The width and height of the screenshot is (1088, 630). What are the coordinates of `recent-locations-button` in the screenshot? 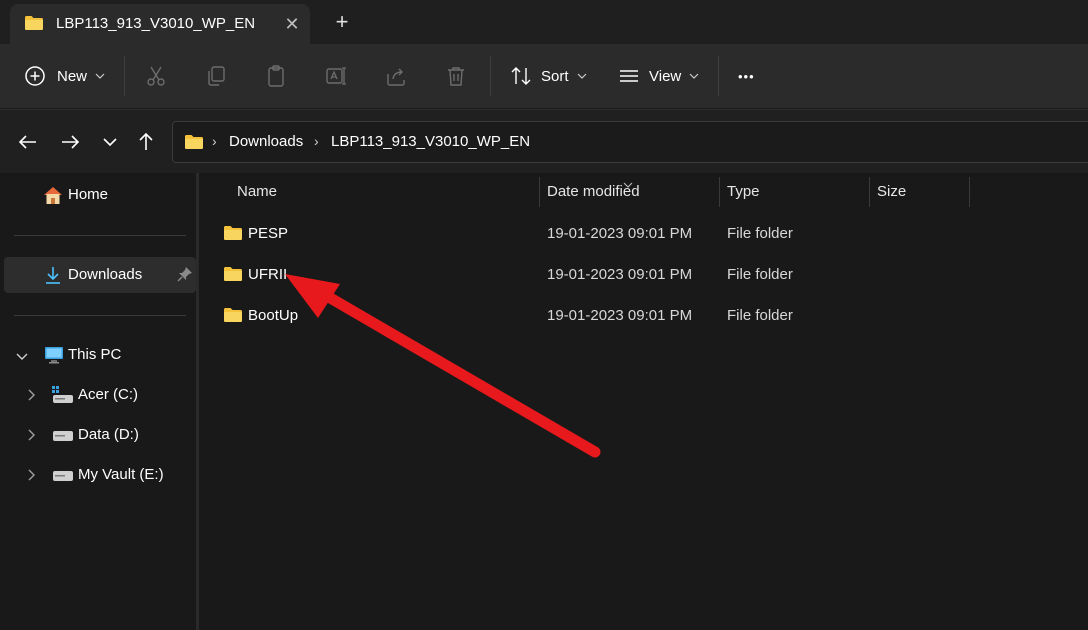 It's located at (110, 142).